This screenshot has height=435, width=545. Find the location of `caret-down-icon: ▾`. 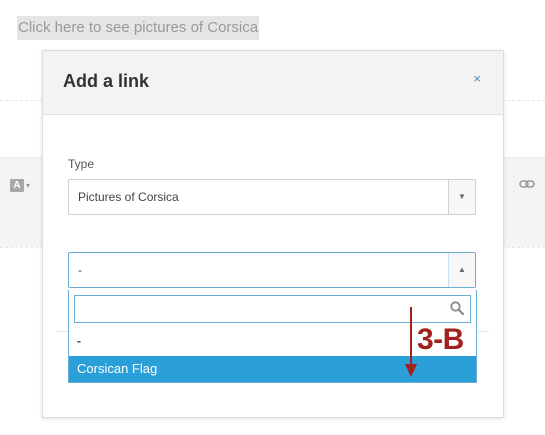

caret-down-icon: ▾ is located at coordinates (28, 185).